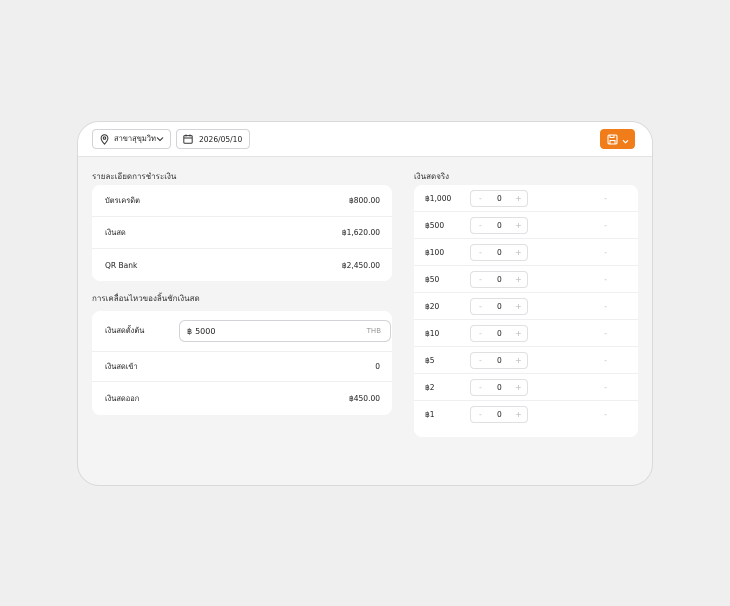  Describe the element at coordinates (365, 139) in the screenshot. I see `top-toolbar: สาขาสุขุมวิท 2026/05/10` at that location.